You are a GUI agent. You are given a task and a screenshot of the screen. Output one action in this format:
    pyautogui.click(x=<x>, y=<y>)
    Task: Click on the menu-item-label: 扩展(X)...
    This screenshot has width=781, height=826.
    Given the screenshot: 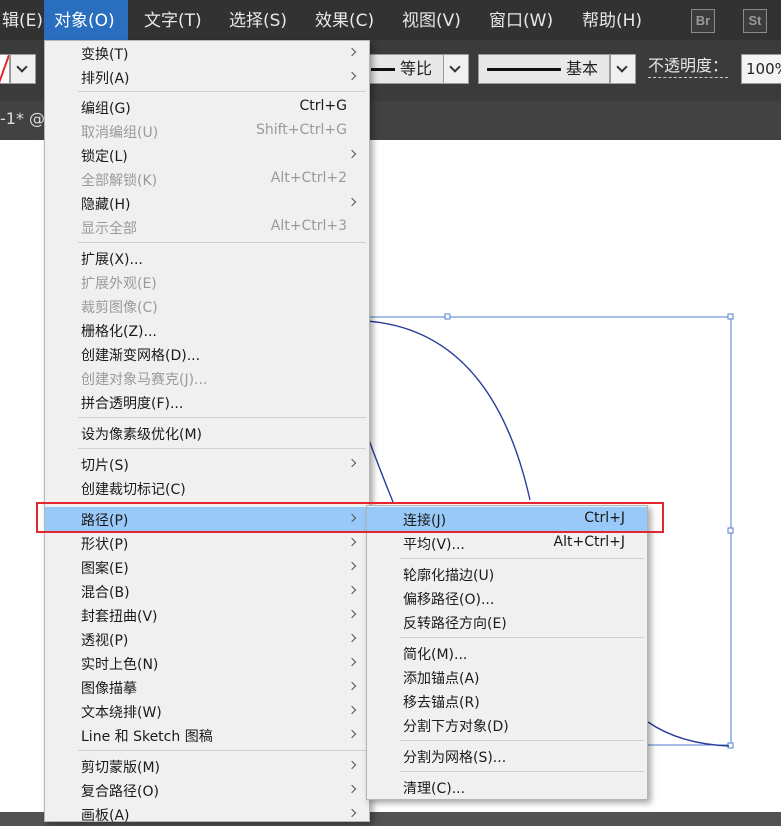 What is the action you would take?
    pyautogui.click(x=112, y=260)
    